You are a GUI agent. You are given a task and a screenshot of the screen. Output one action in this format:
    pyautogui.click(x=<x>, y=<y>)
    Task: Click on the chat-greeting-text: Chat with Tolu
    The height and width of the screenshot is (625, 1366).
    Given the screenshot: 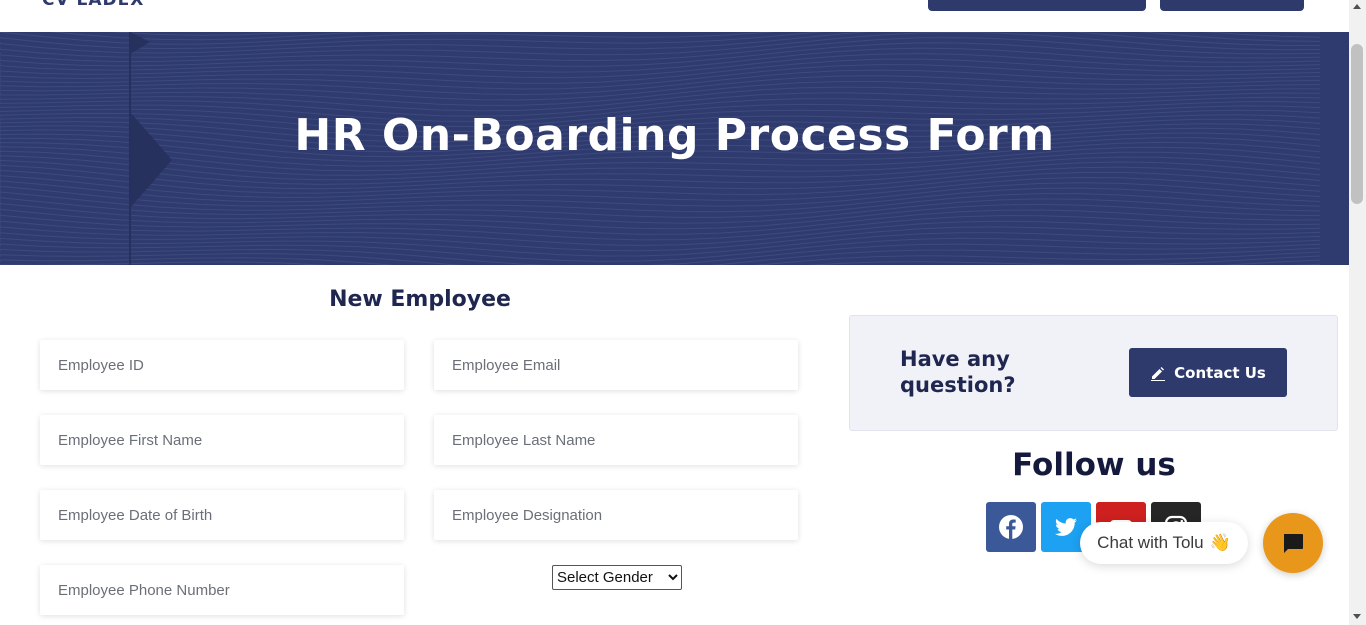 What is the action you would take?
    pyautogui.click(x=1150, y=542)
    